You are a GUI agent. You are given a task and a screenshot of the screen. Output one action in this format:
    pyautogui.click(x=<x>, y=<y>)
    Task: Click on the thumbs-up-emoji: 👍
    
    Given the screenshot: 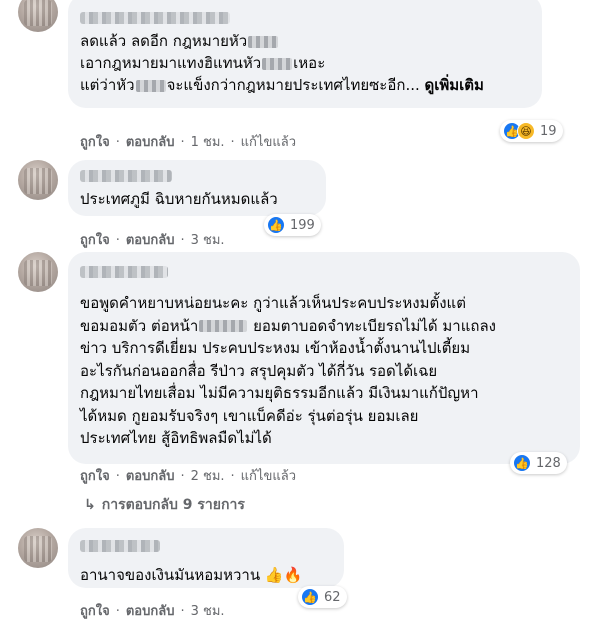 What is the action you would take?
    pyautogui.click(x=274, y=575)
    